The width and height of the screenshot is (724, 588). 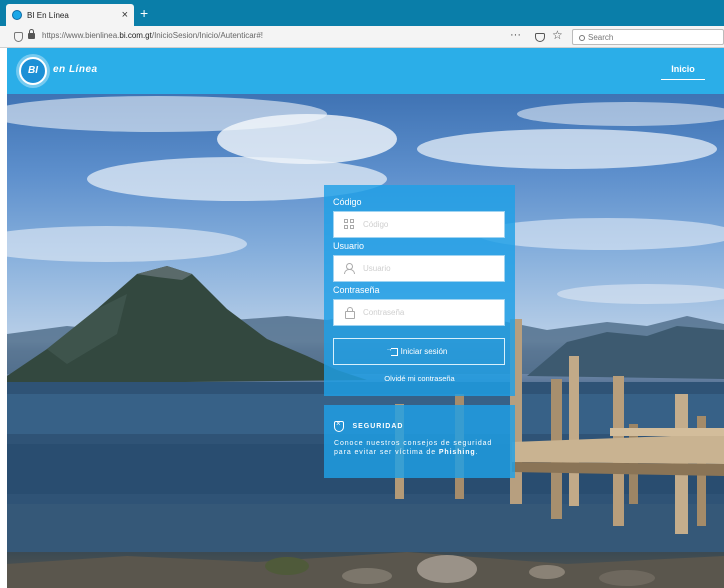 I want to click on site-favicon-icon, so click(x=17, y=15).